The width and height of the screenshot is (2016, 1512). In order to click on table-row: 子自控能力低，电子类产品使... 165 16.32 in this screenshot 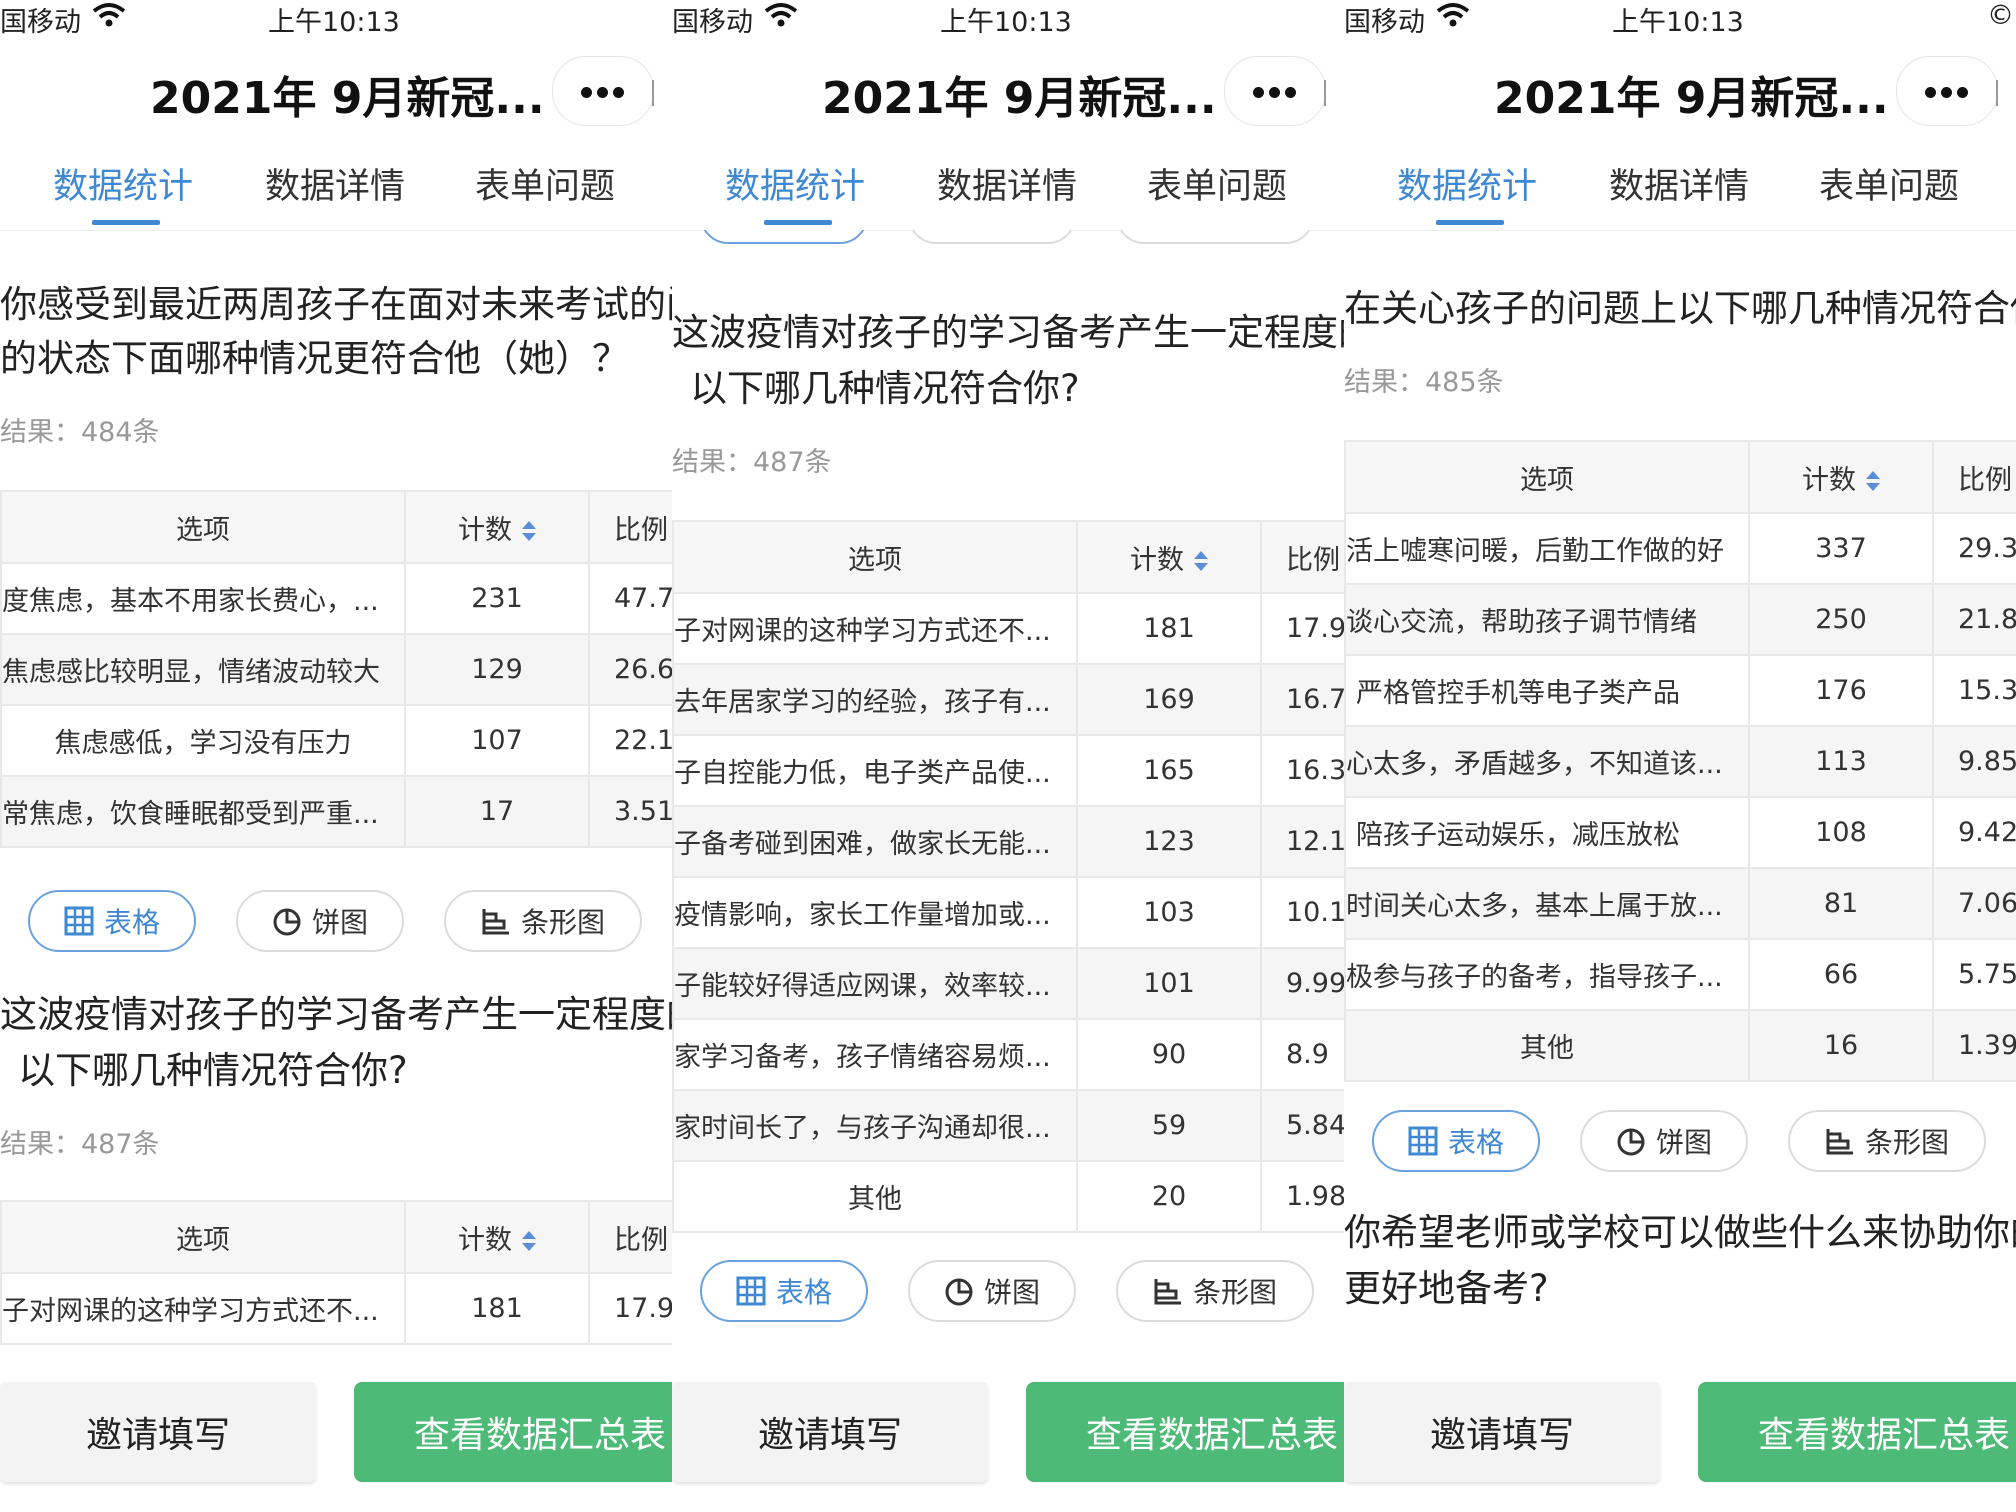, I will do `click(1008, 770)`.